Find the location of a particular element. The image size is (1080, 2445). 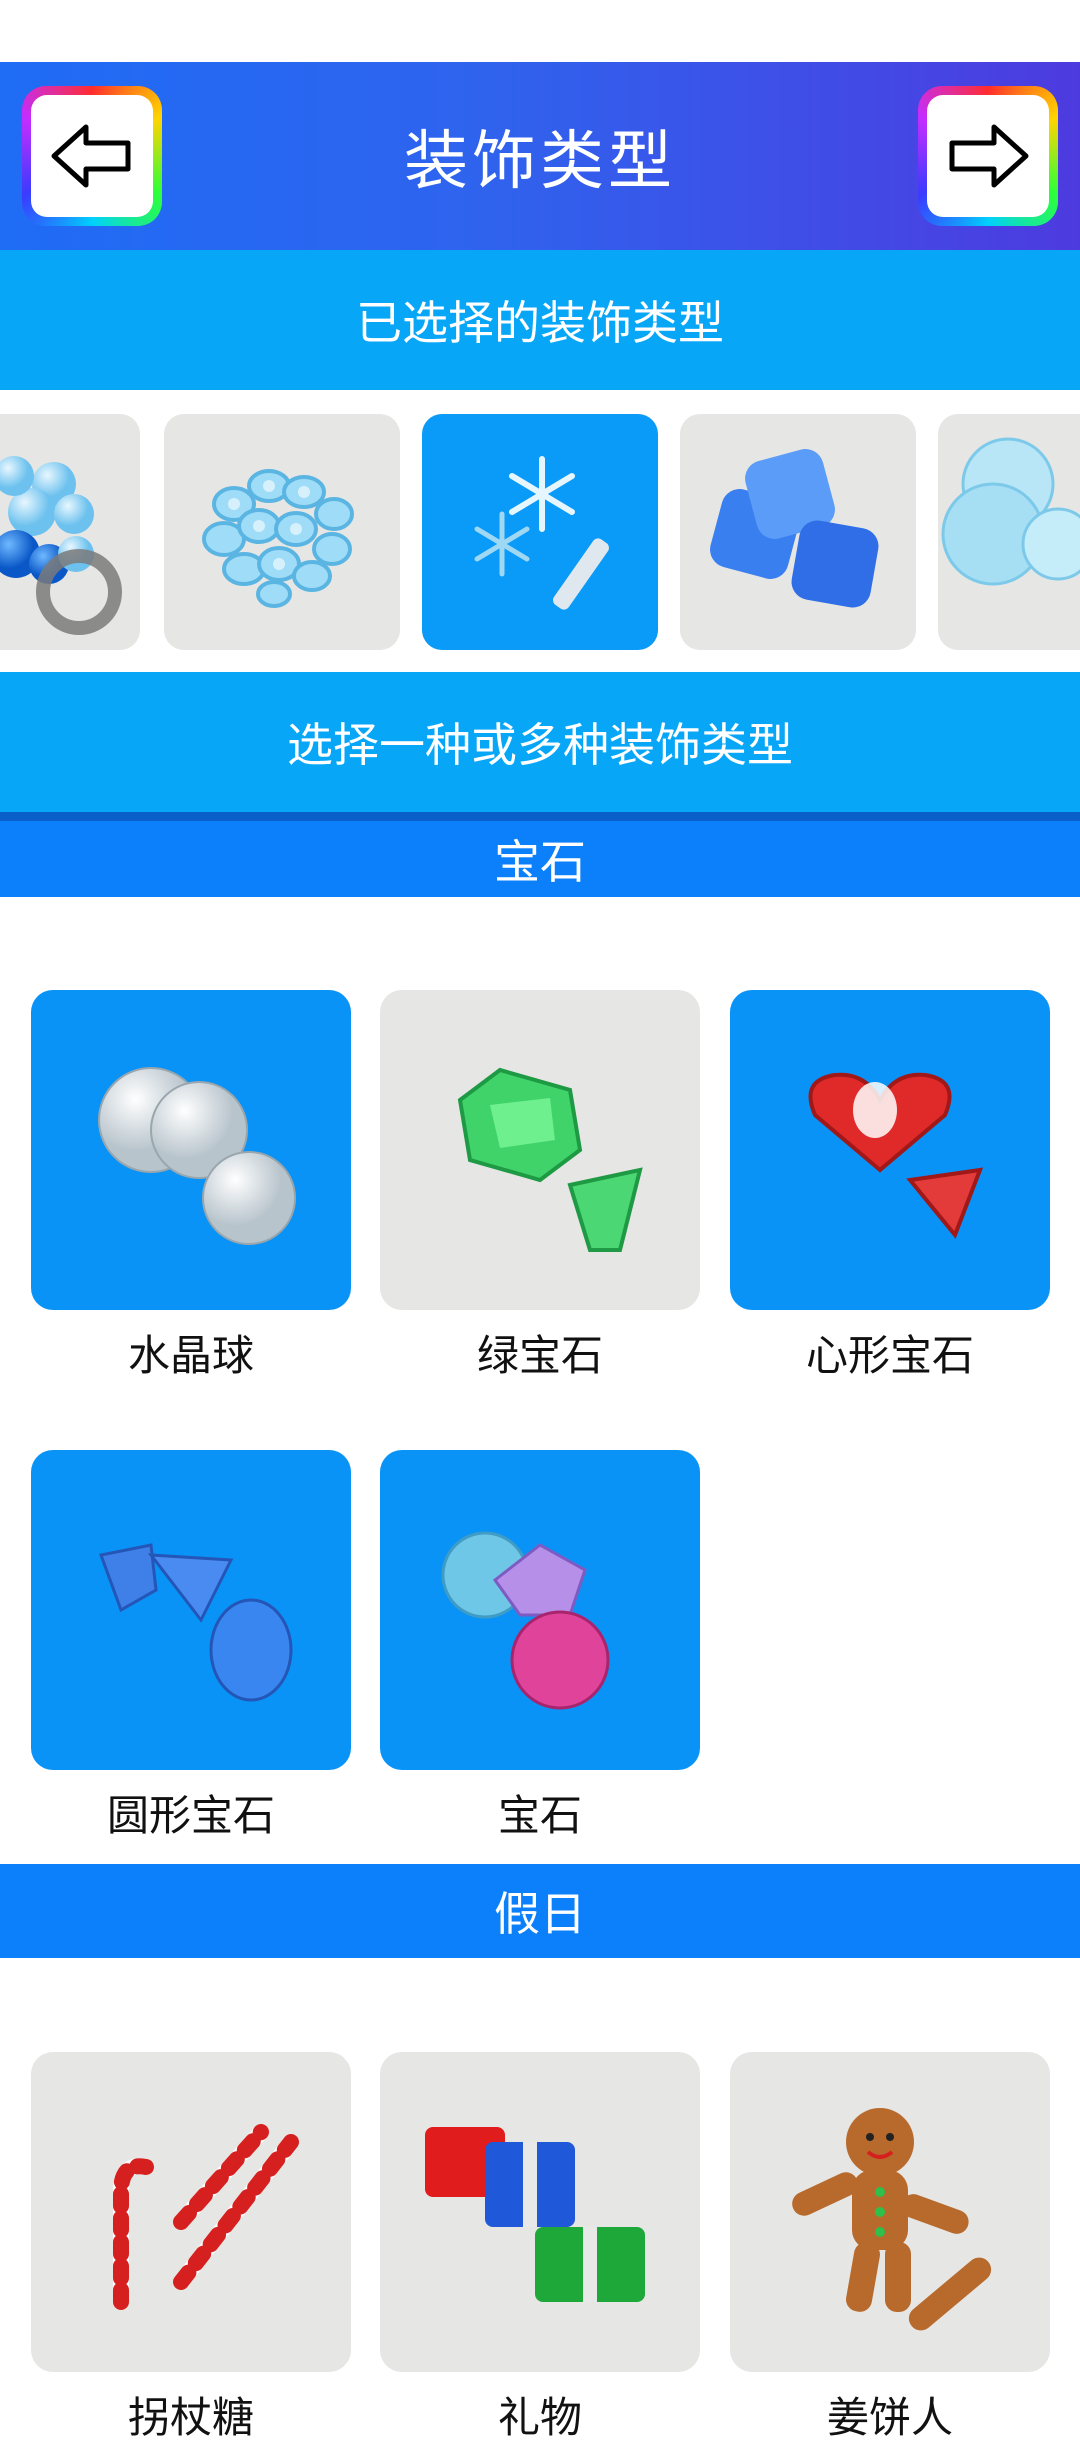

gem-label-gem: 宝石 is located at coordinates (539, 1815).